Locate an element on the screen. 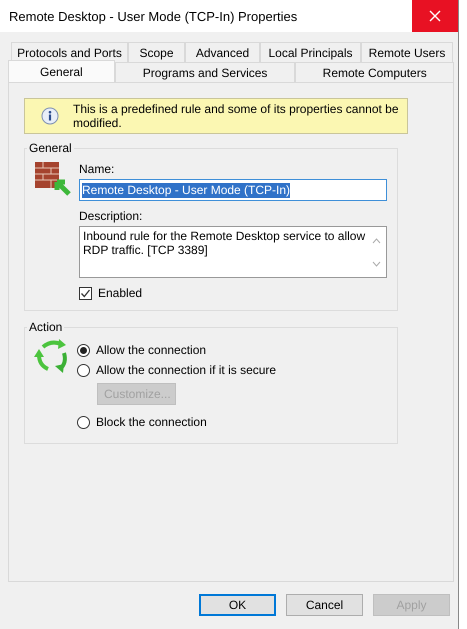  group-label: General is located at coordinates (50, 148).